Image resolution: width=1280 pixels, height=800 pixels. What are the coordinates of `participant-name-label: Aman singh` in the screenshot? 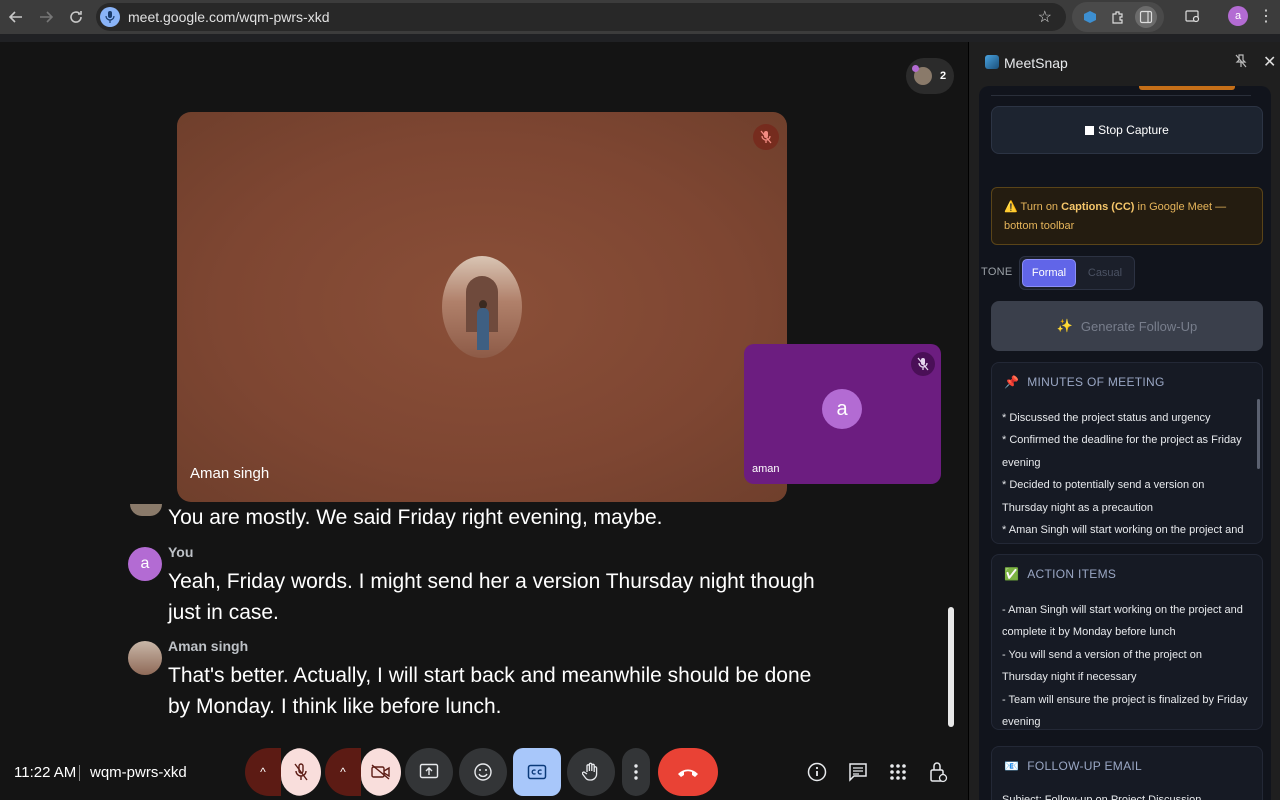 It's located at (230, 473).